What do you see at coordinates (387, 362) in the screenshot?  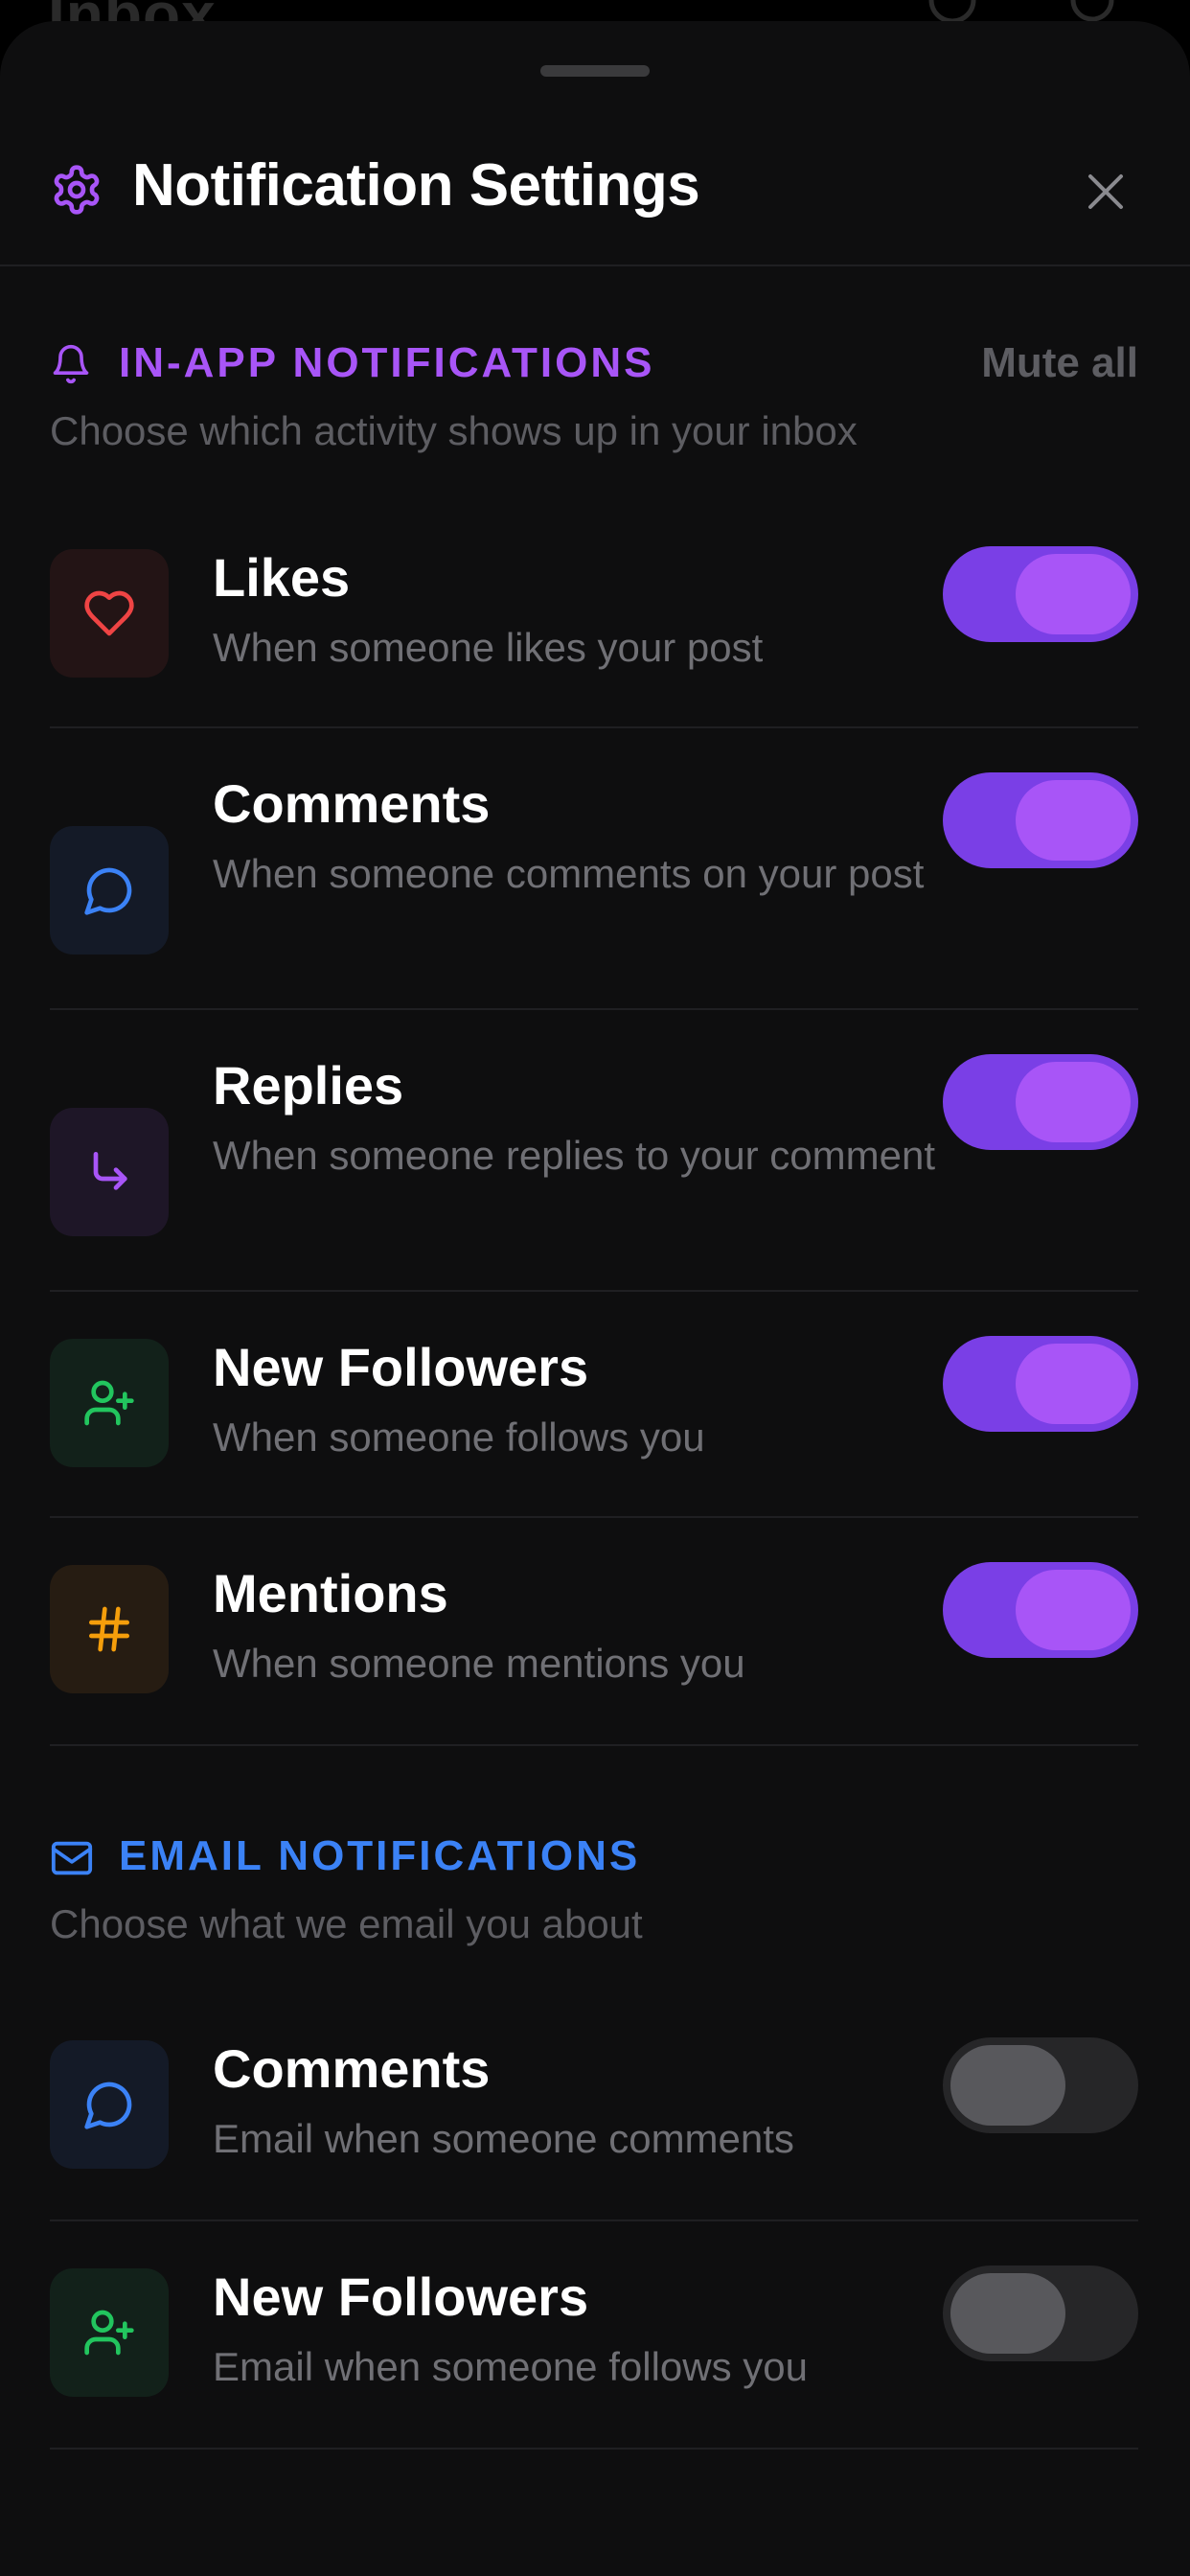 I see `in-app-section-title: IN-APP NOTIFICATIONS` at bounding box center [387, 362].